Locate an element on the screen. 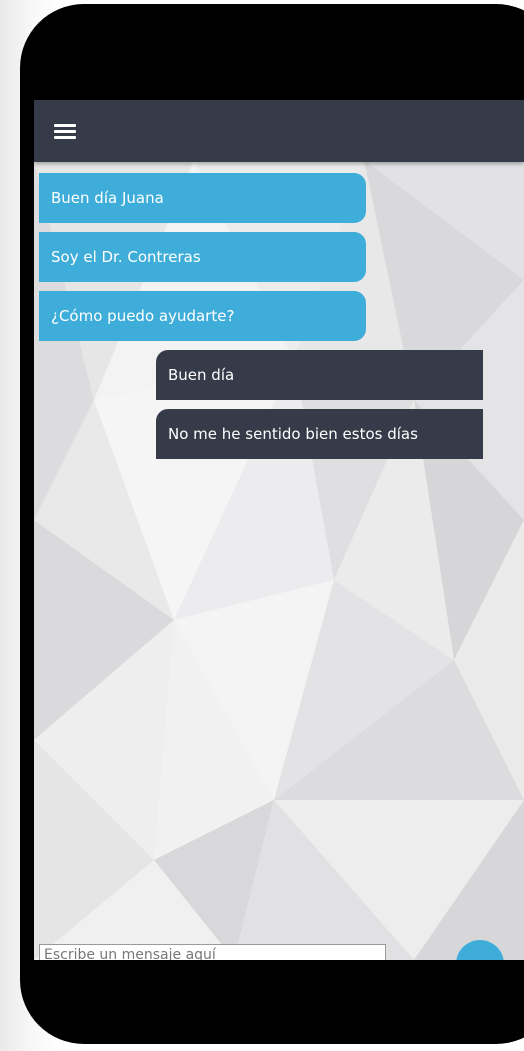  chat-bubble-incoming: Buen día Juana is located at coordinates (202, 198).